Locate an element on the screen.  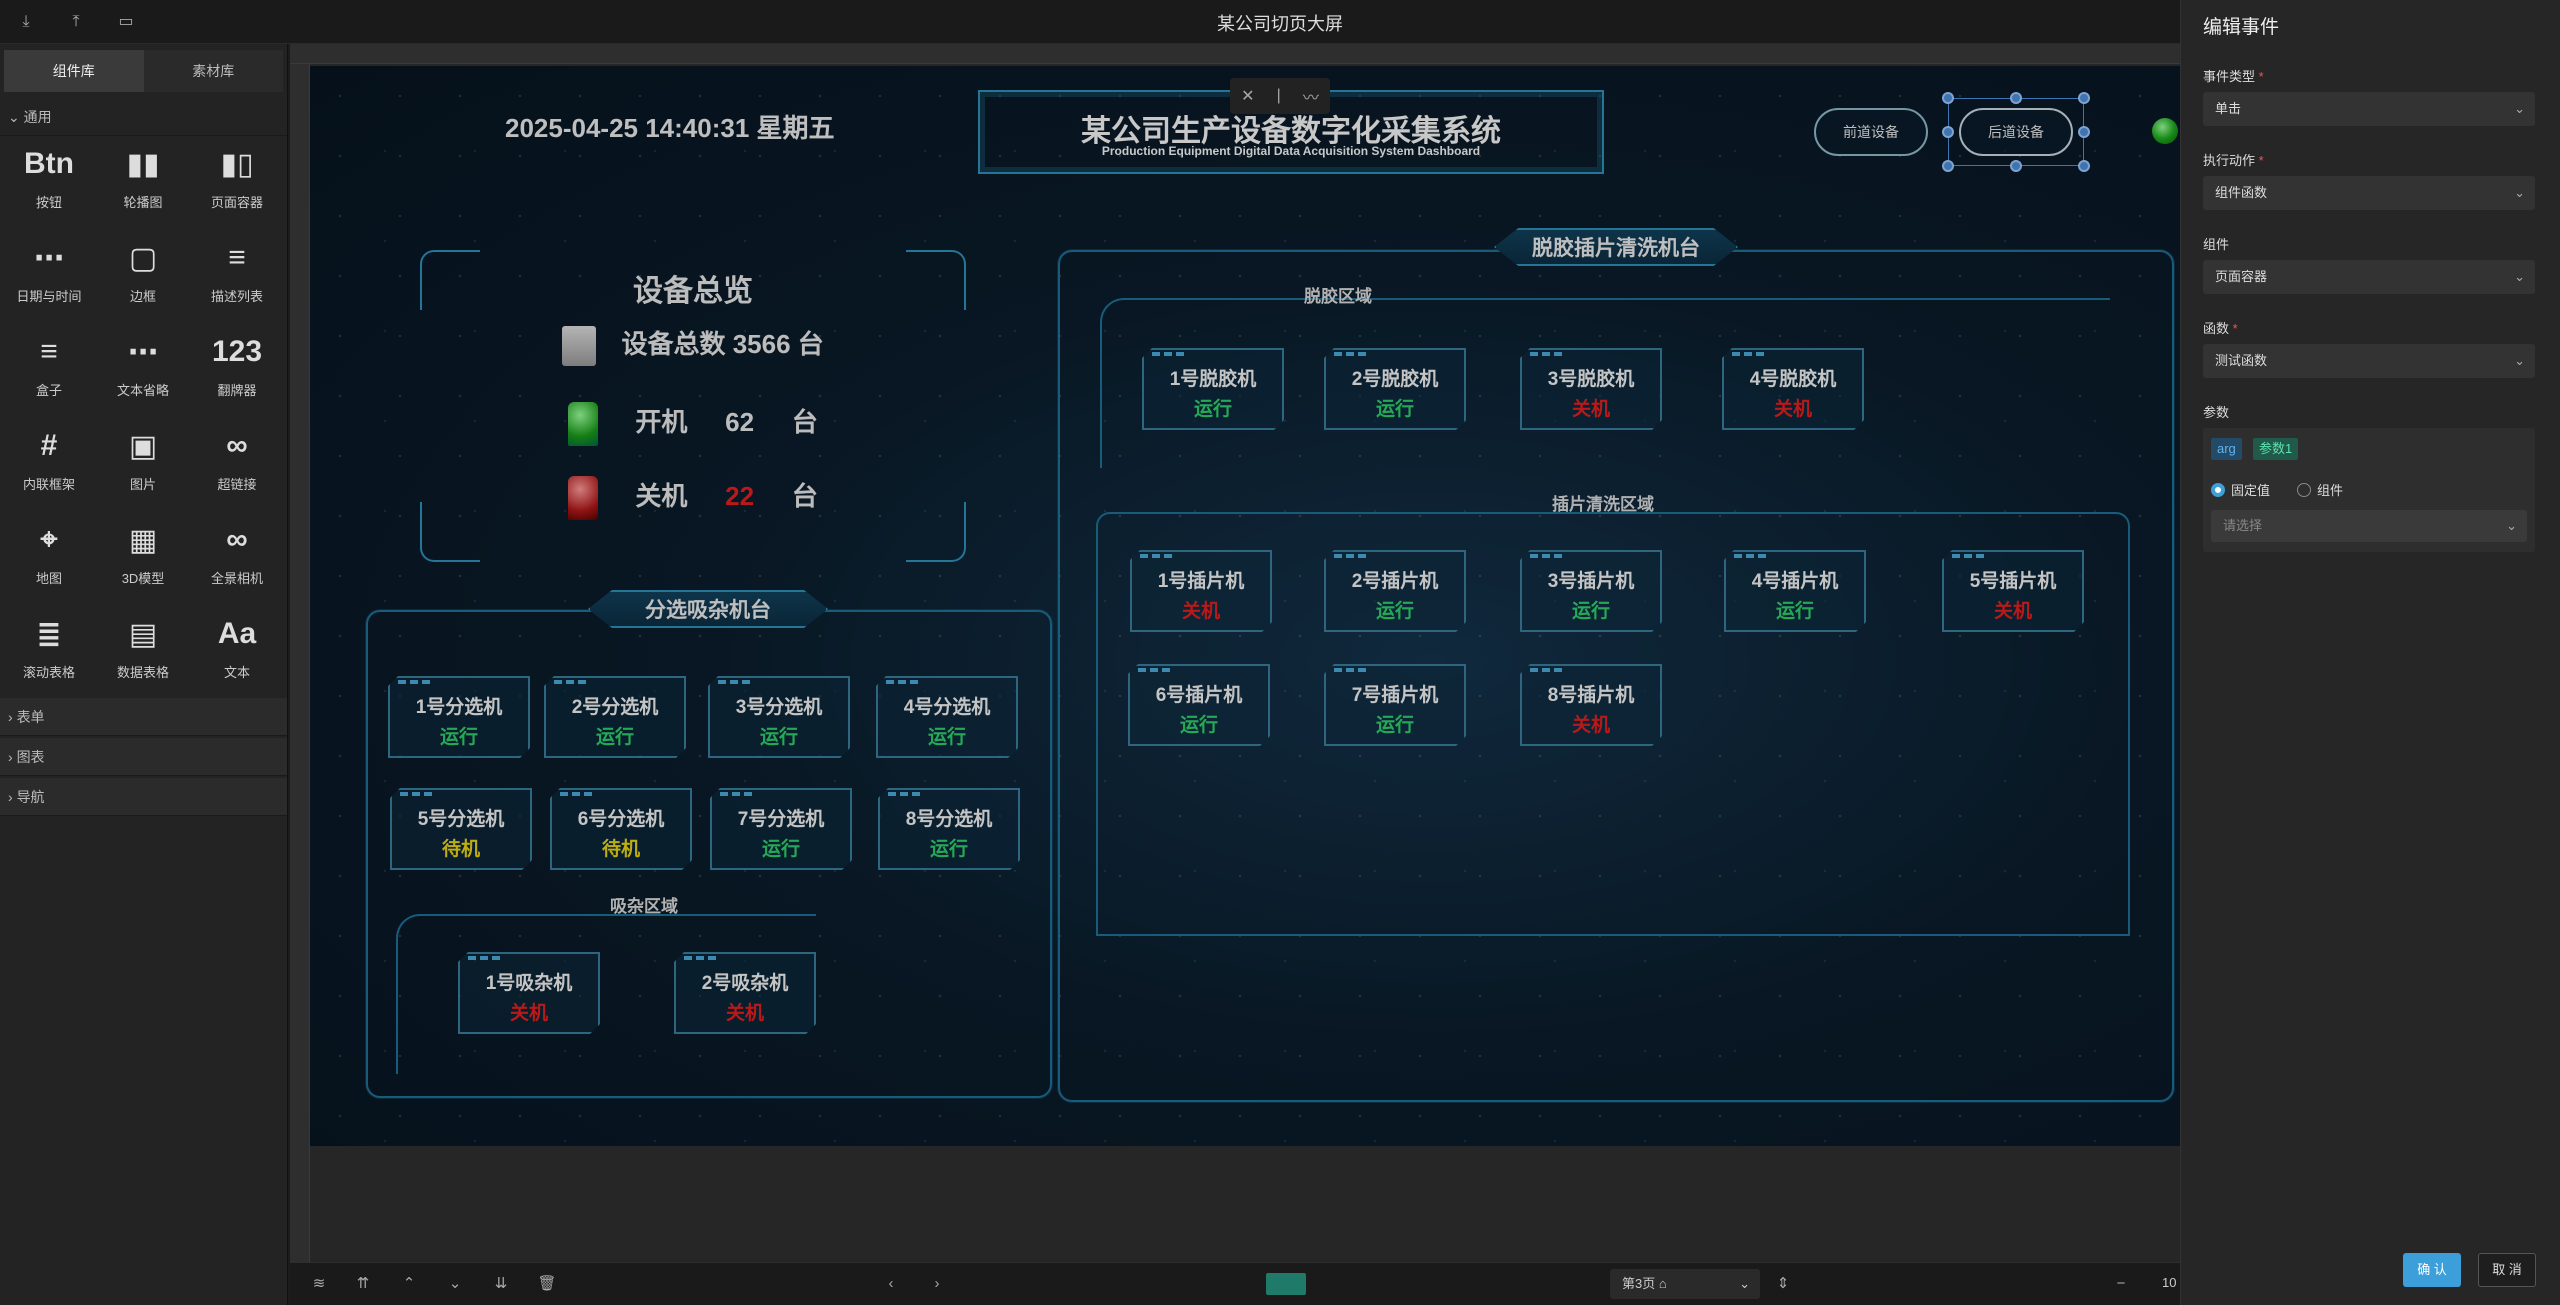
move-down-icon: ⌄ is located at coordinates (455, 1284).